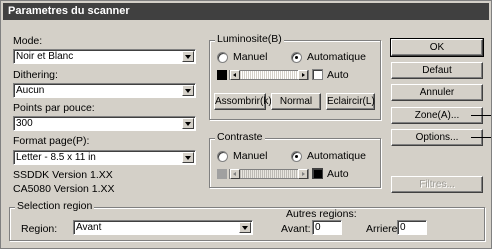 The image size is (492, 249). What do you see at coordinates (56, 157) in the screenshot?
I see `format-value: Letter - 8.5 x 11 in` at bounding box center [56, 157].